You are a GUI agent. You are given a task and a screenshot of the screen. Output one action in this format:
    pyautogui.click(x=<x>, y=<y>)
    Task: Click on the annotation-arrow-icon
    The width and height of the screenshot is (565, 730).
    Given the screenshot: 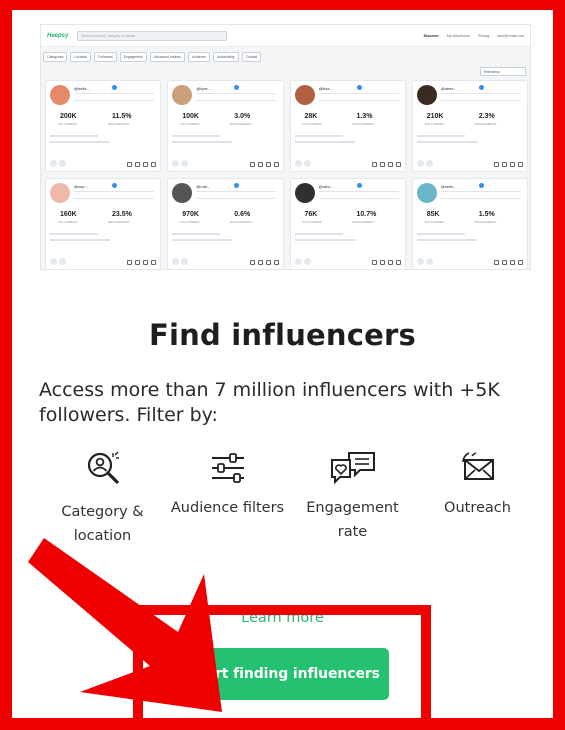 What is the action you would take?
    pyautogui.click(x=125, y=625)
    